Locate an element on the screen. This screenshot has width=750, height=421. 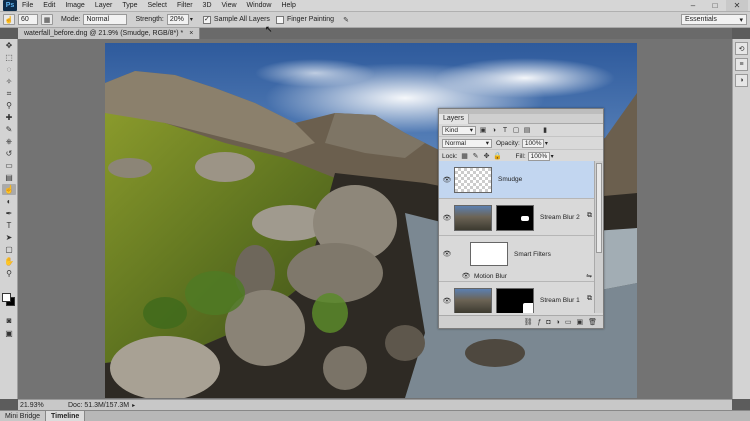
shape-tool-icon: ▢ is located at coordinates (9, 249).